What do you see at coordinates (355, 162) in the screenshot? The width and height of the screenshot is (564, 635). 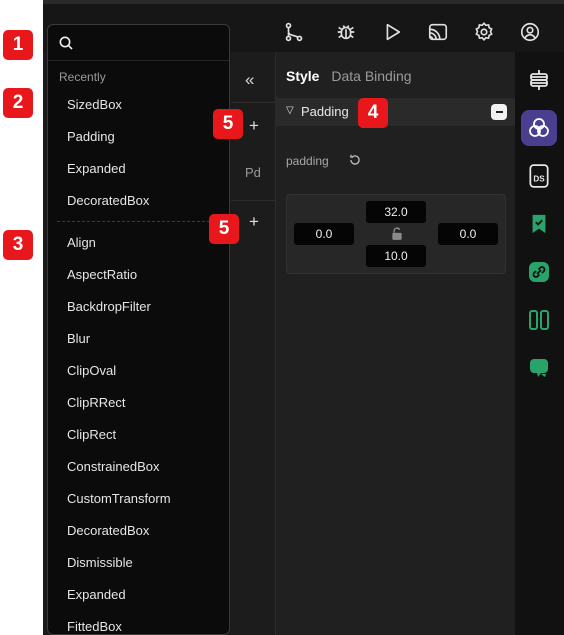 I see `reset-icon` at bounding box center [355, 162].